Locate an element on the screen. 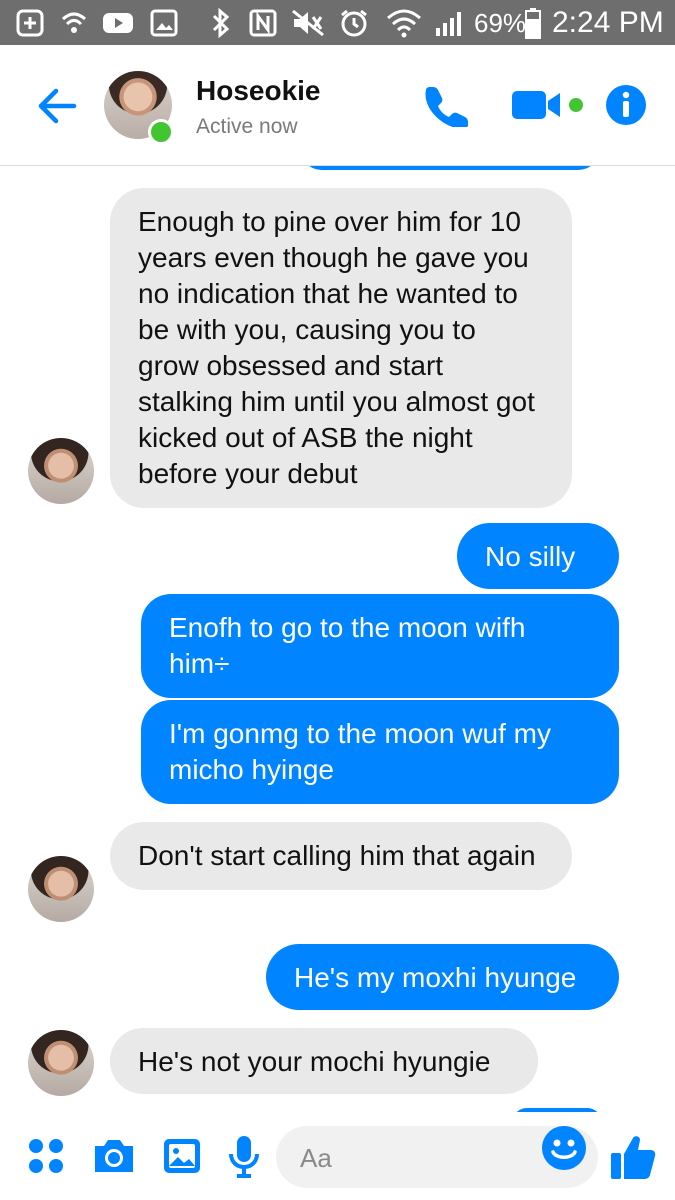  signal-icon is located at coordinates (450, 22).